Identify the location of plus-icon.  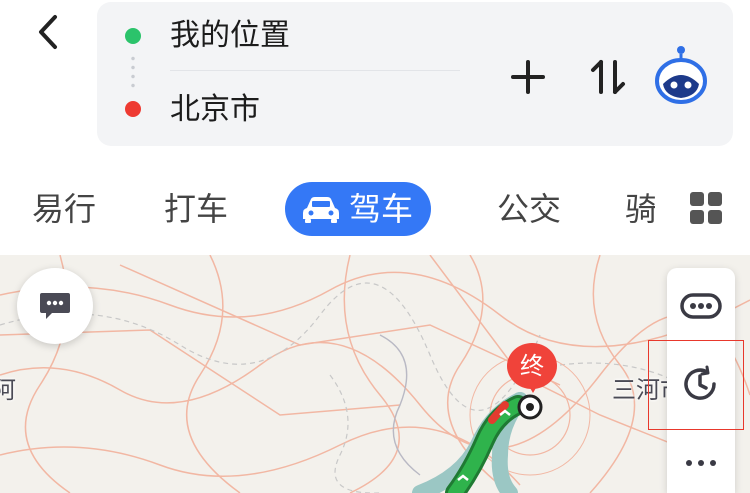
(528, 77).